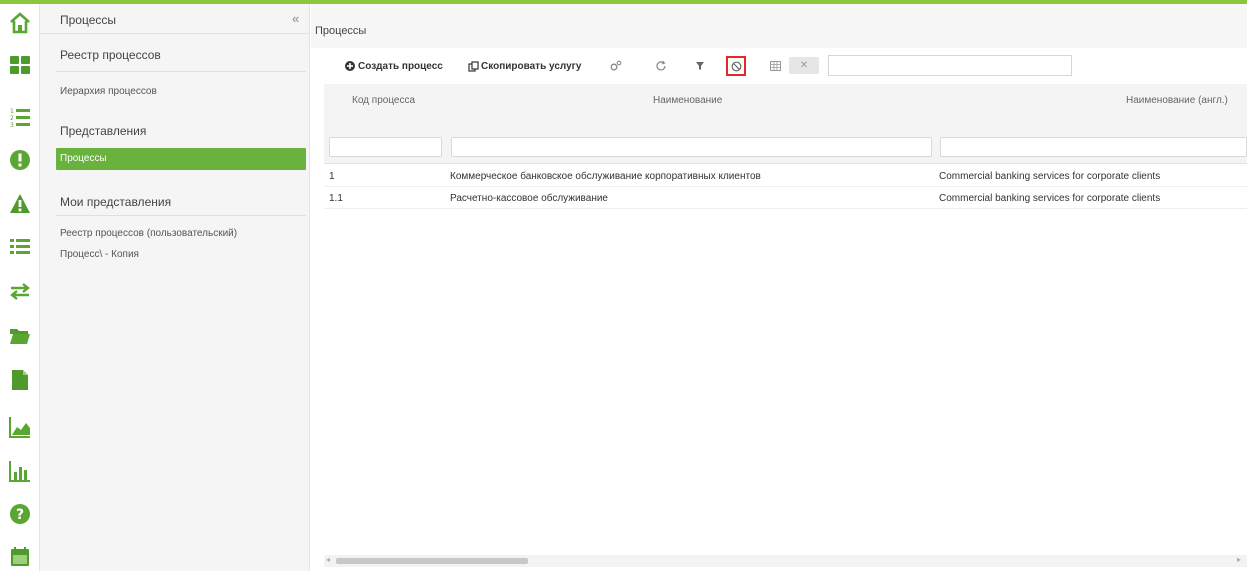 The width and height of the screenshot is (1247, 571). What do you see at coordinates (20, 557) in the screenshot?
I see `calendar-icon` at bounding box center [20, 557].